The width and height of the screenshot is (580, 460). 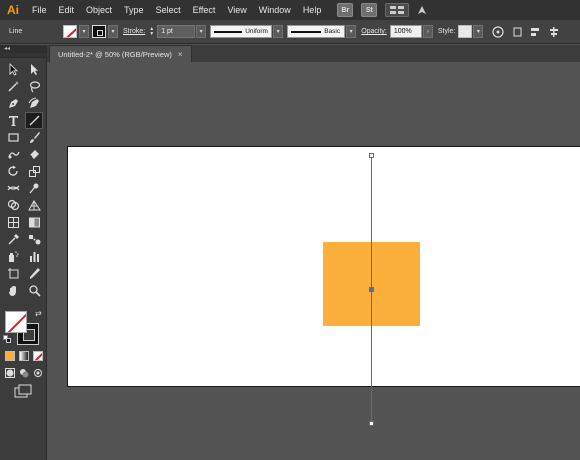 I want to click on arrange-documents-button, so click(x=397, y=10).